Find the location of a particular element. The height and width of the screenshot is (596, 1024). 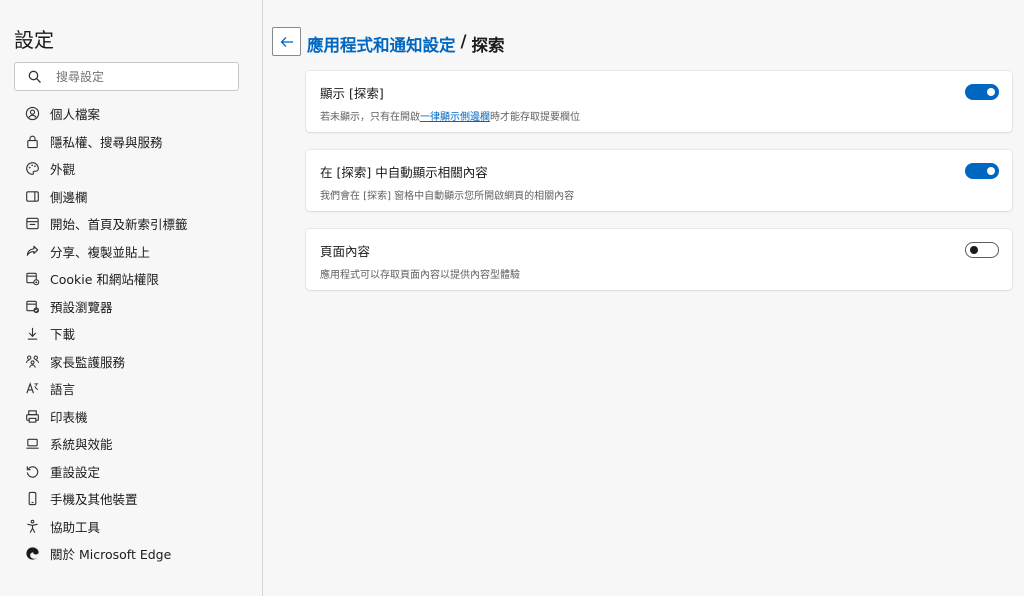

setting-description: 若未顯示，只有在開啟一律顯示側邊欄時才能存取提要欄位 is located at coordinates (450, 115).